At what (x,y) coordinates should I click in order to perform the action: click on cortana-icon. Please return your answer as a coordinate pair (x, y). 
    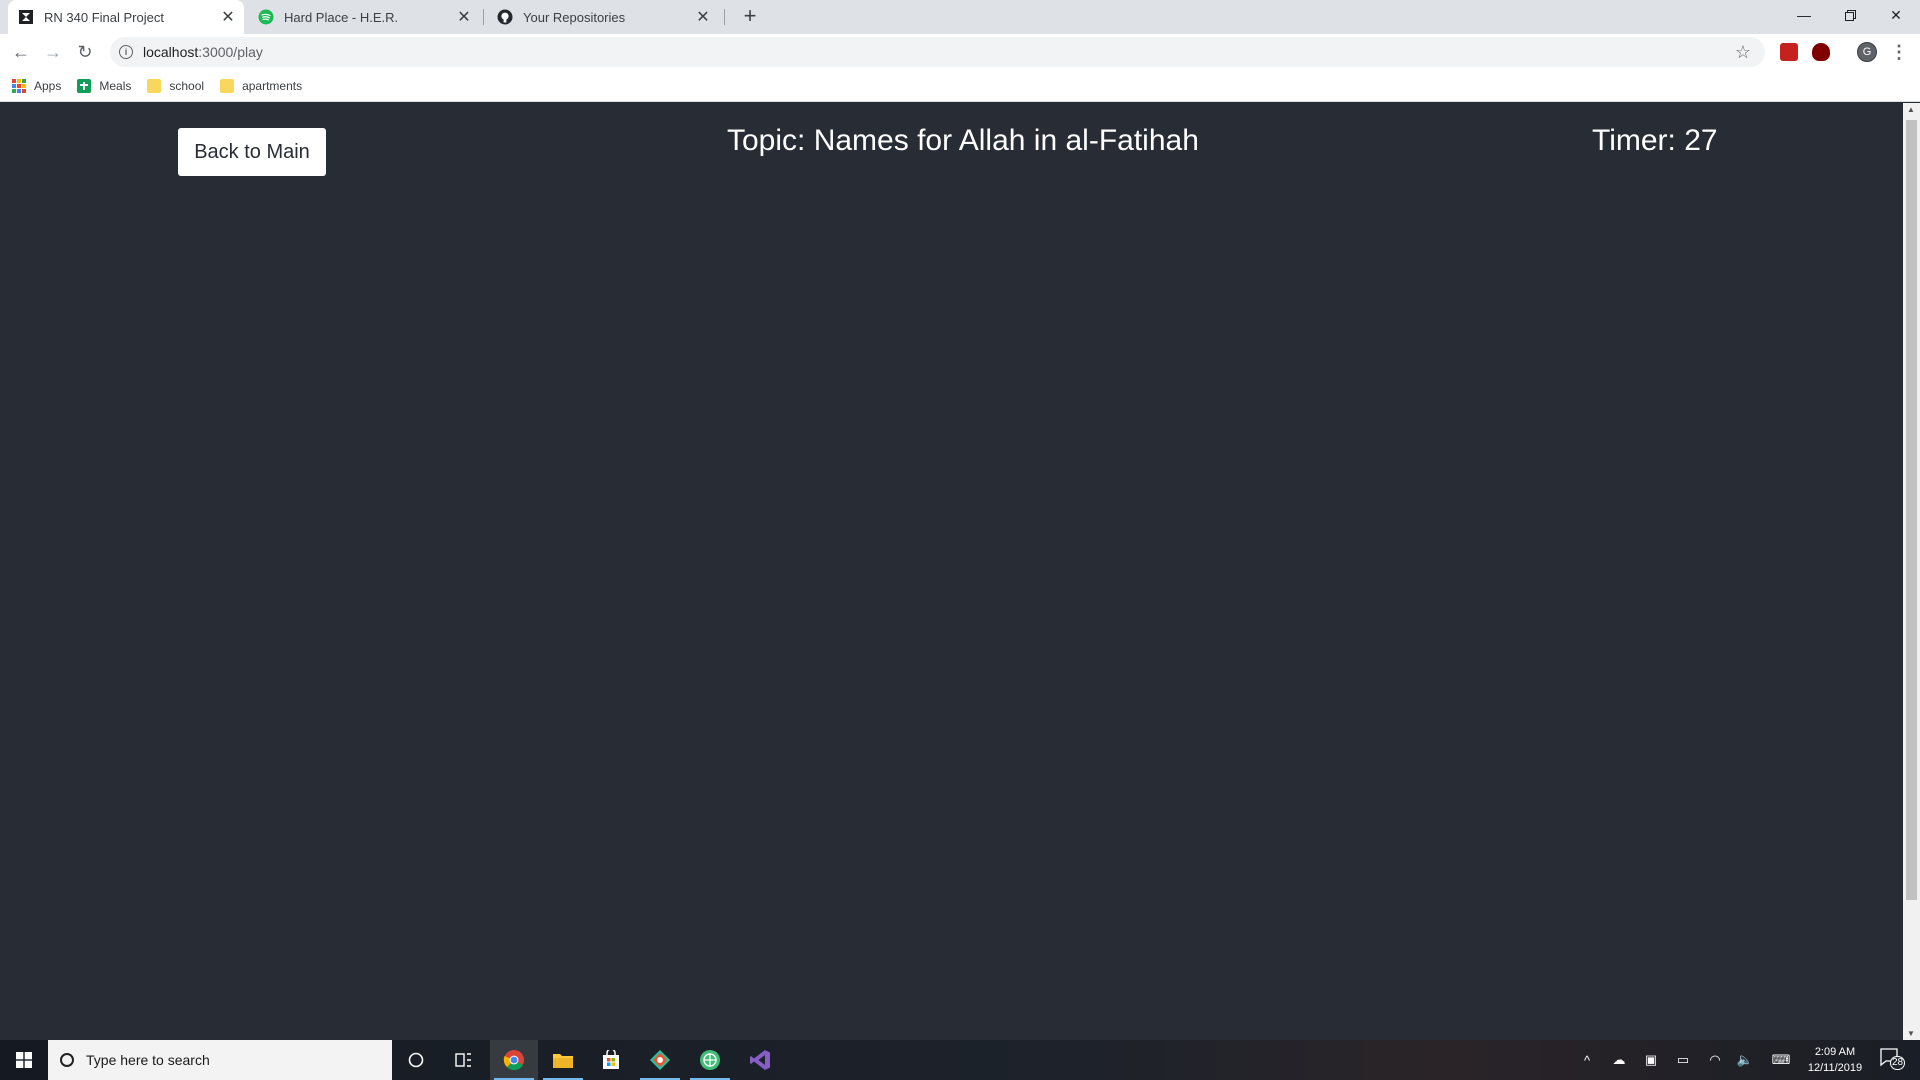
    Looking at the image, I should click on (416, 1060).